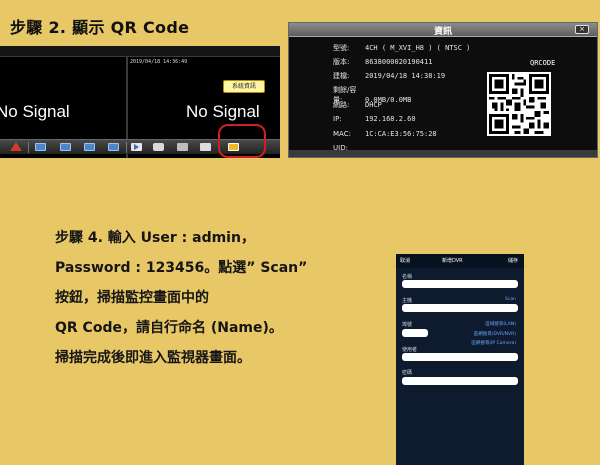  Describe the element at coordinates (153, 358) in the screenshot. I see `step4-line: 掃描完成後即進入監視器畫面。` at that location.